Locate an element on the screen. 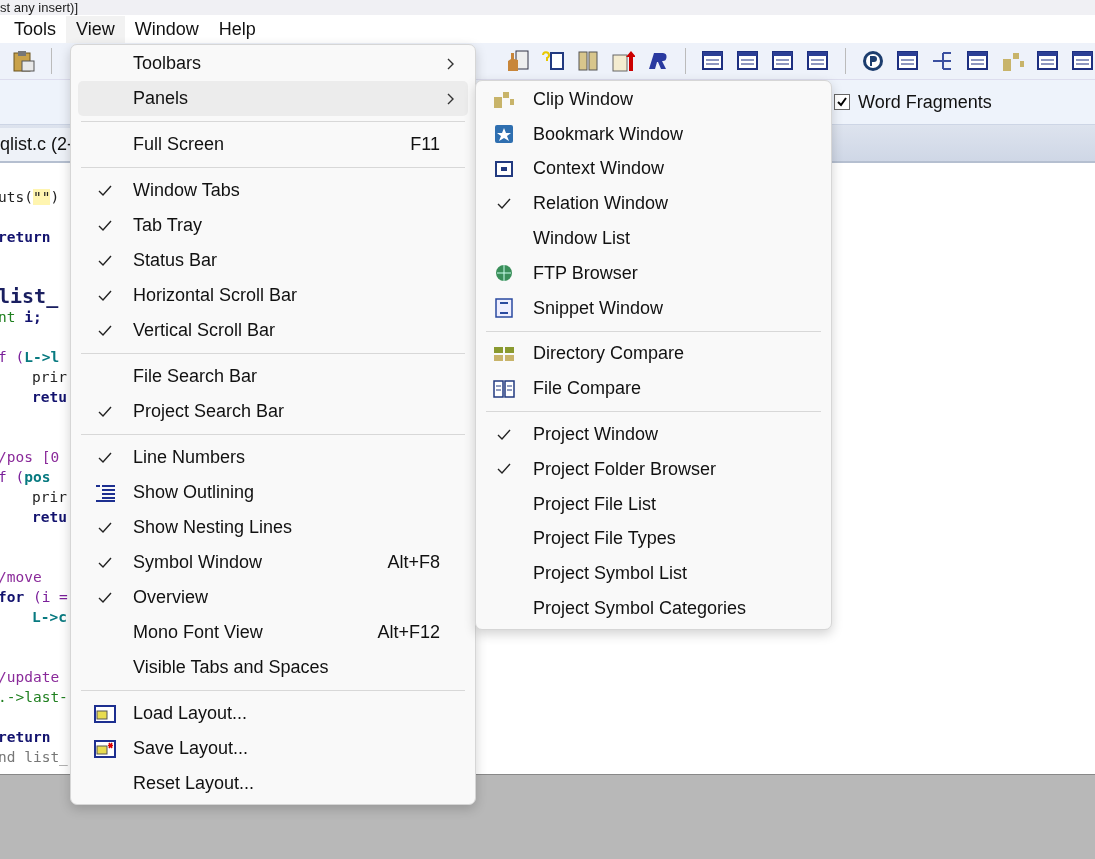 This screenshot has width=1095, height=859. menu-item: Show Outlining is located at coordinates (273, 492).